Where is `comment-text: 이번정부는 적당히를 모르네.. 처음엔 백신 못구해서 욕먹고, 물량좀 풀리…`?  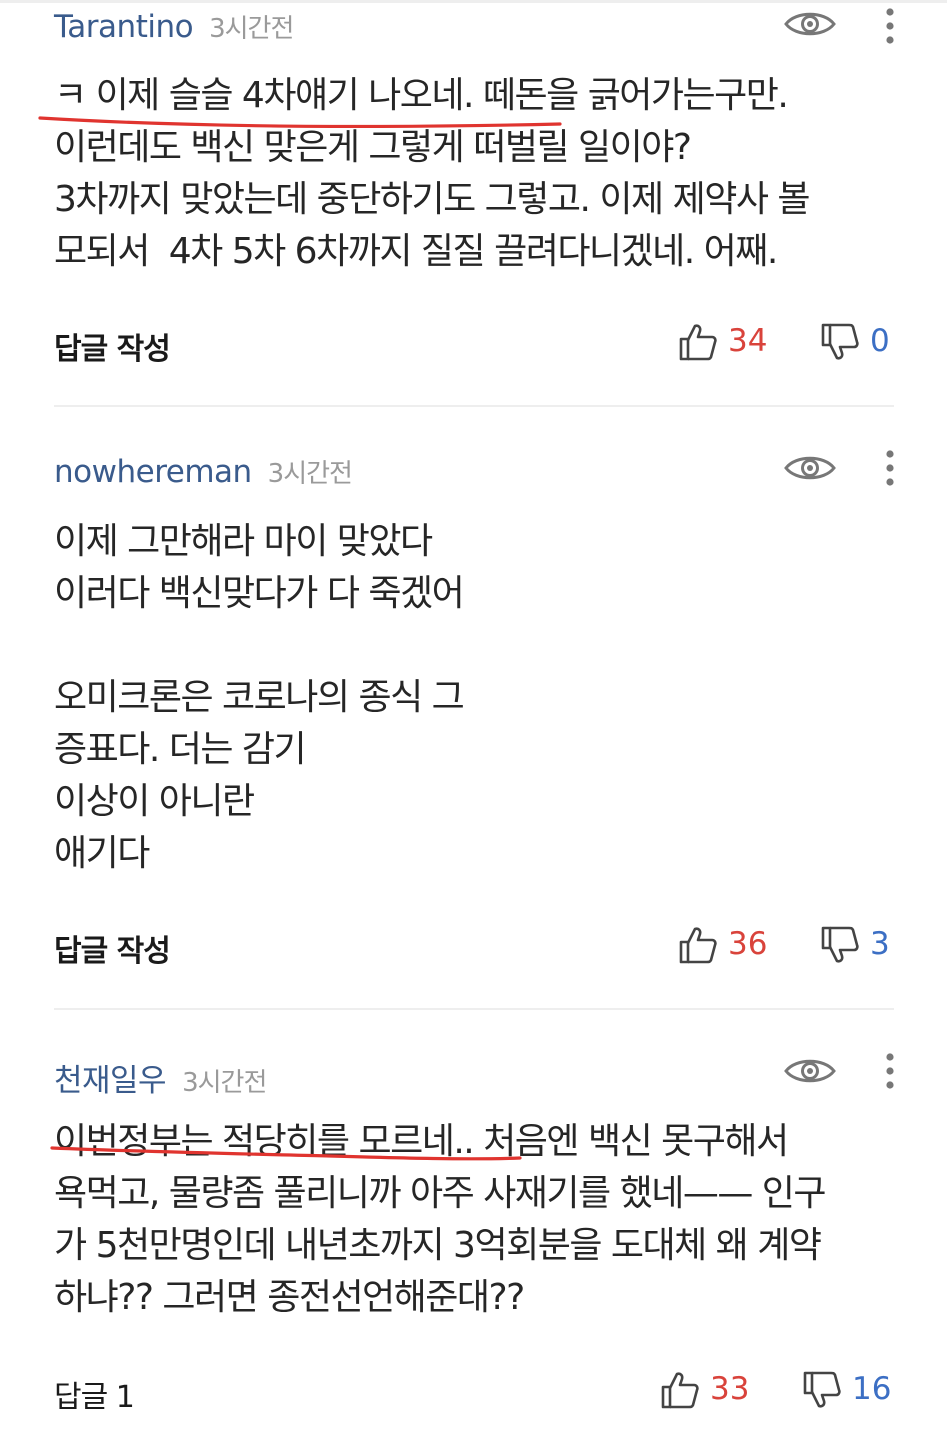 comment-text: 이번정부는 적당히를 모르네.. 처음엔 백신 못구해서 욕먹고, 물량좀 풀리… is located at coordinates (440, 1219).